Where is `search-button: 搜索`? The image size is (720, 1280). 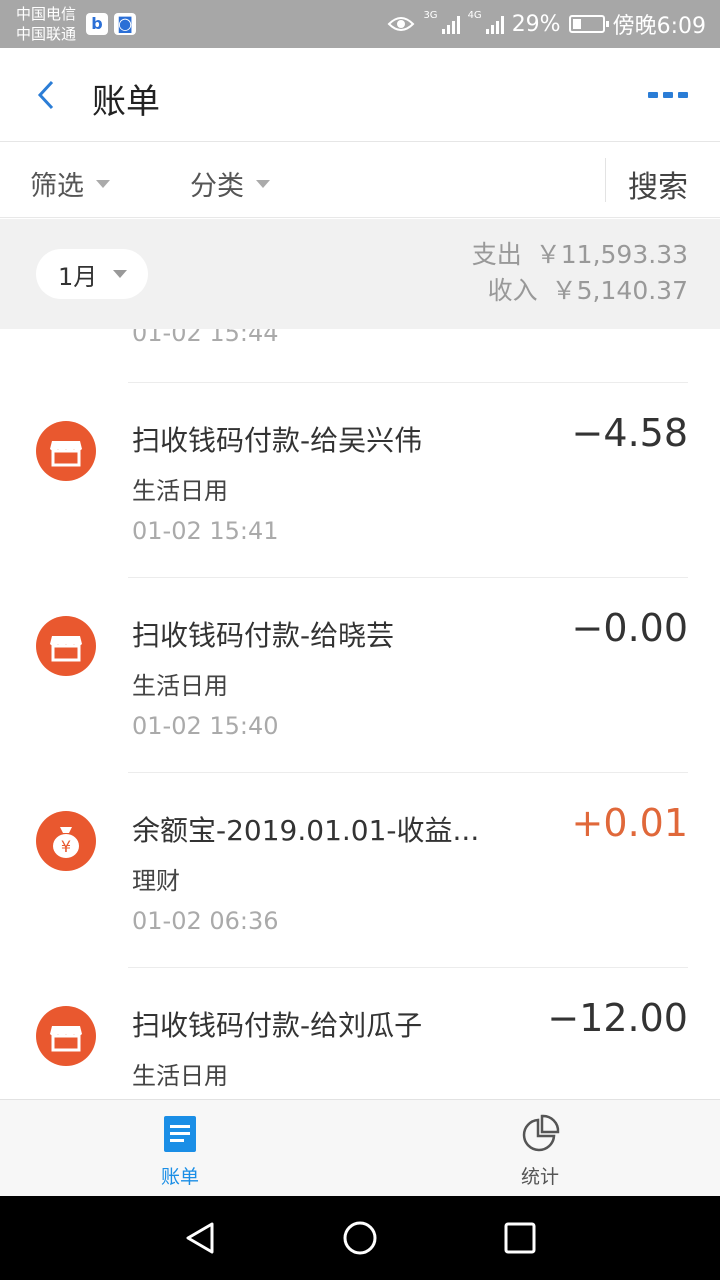
search-button: 搜索 is located at coordinates (658, 184).